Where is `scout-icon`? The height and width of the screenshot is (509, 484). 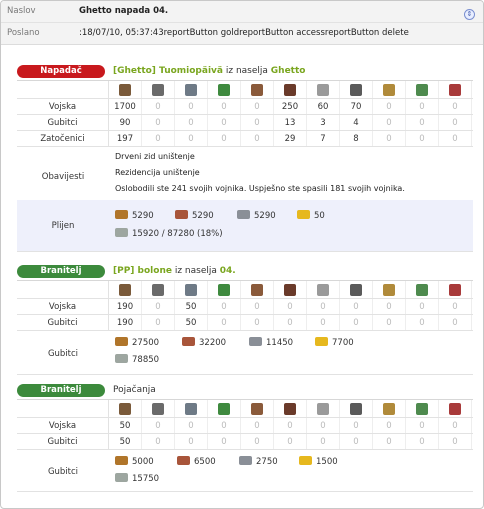
scout-icon is located at coordinates (224, 90).